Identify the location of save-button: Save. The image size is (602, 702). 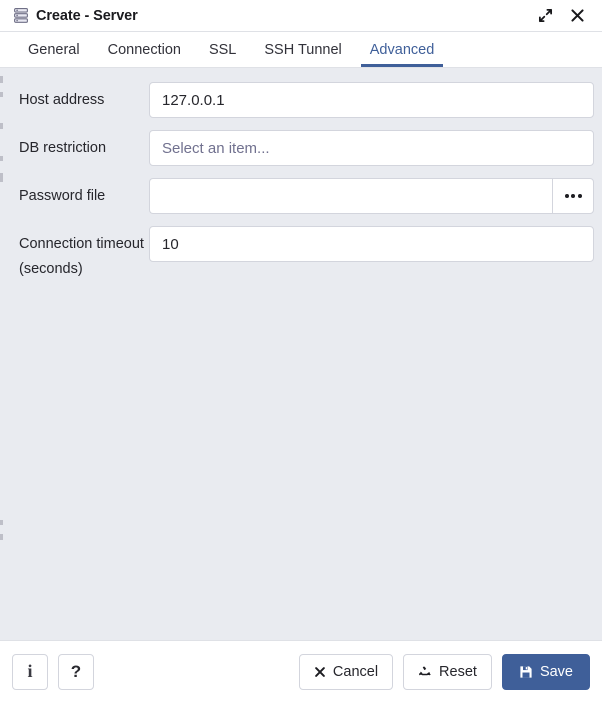
(545, 671).